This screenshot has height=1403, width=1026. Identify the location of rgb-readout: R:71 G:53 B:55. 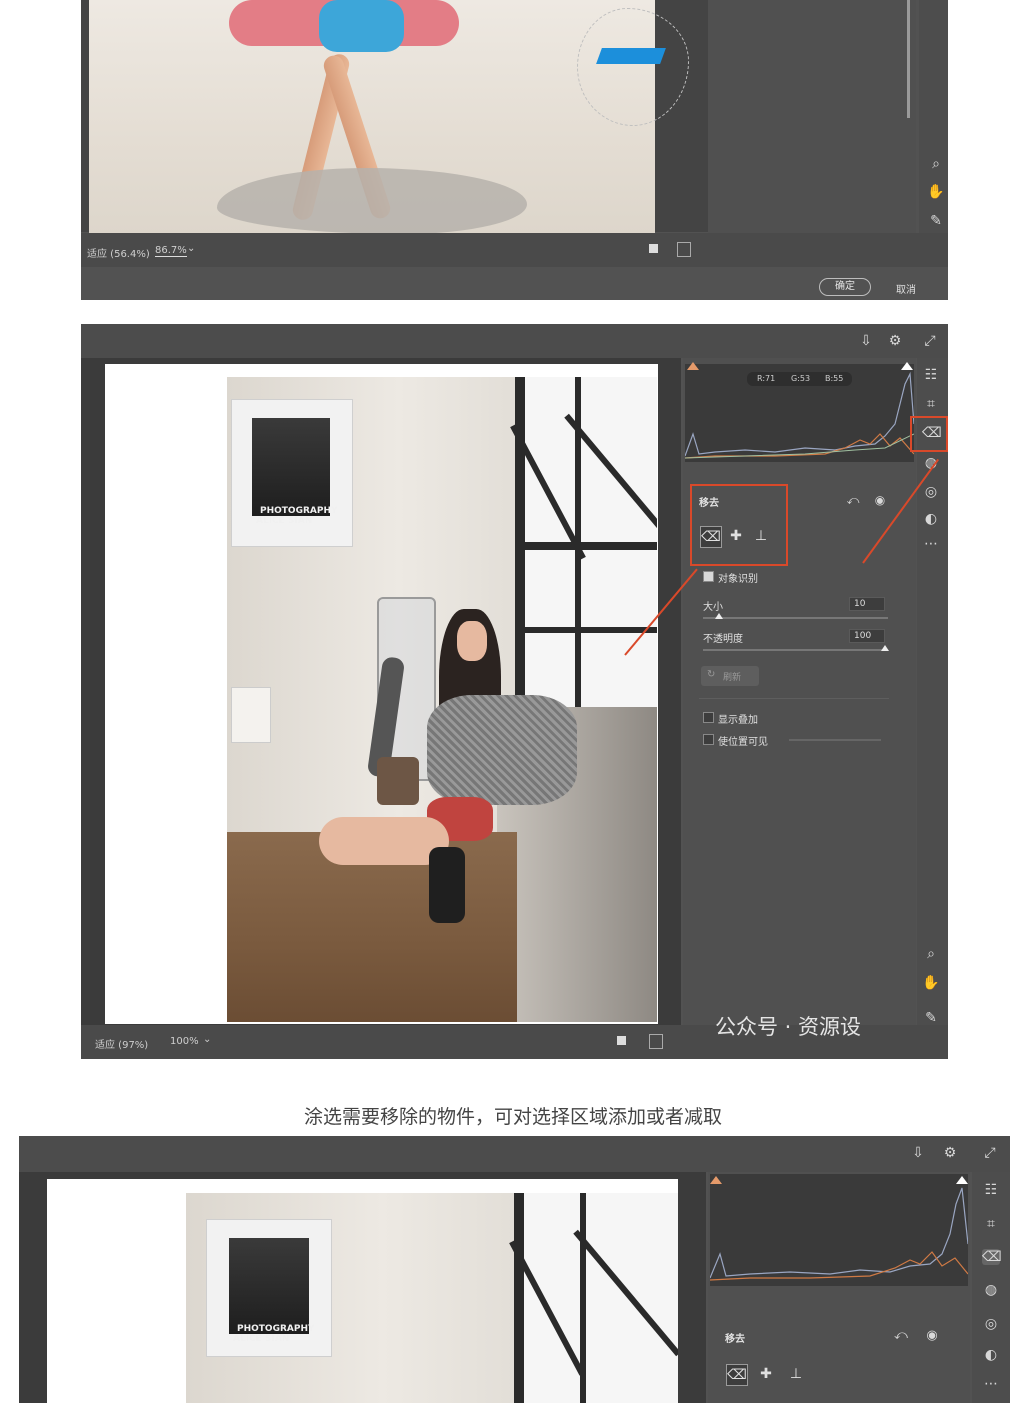
(799, 379).